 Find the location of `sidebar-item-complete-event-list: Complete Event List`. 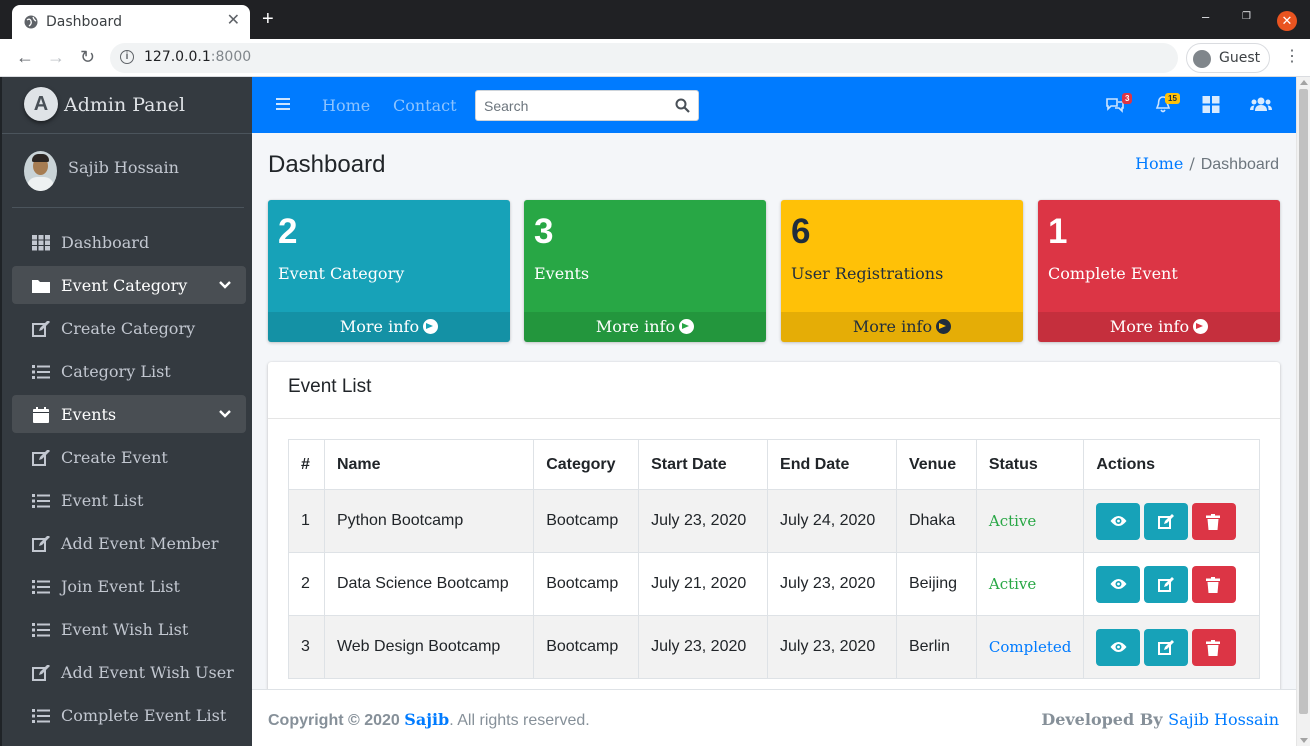

sidebar-item-complete-event-list: Complete Event List is located at coordinates (129, 715).